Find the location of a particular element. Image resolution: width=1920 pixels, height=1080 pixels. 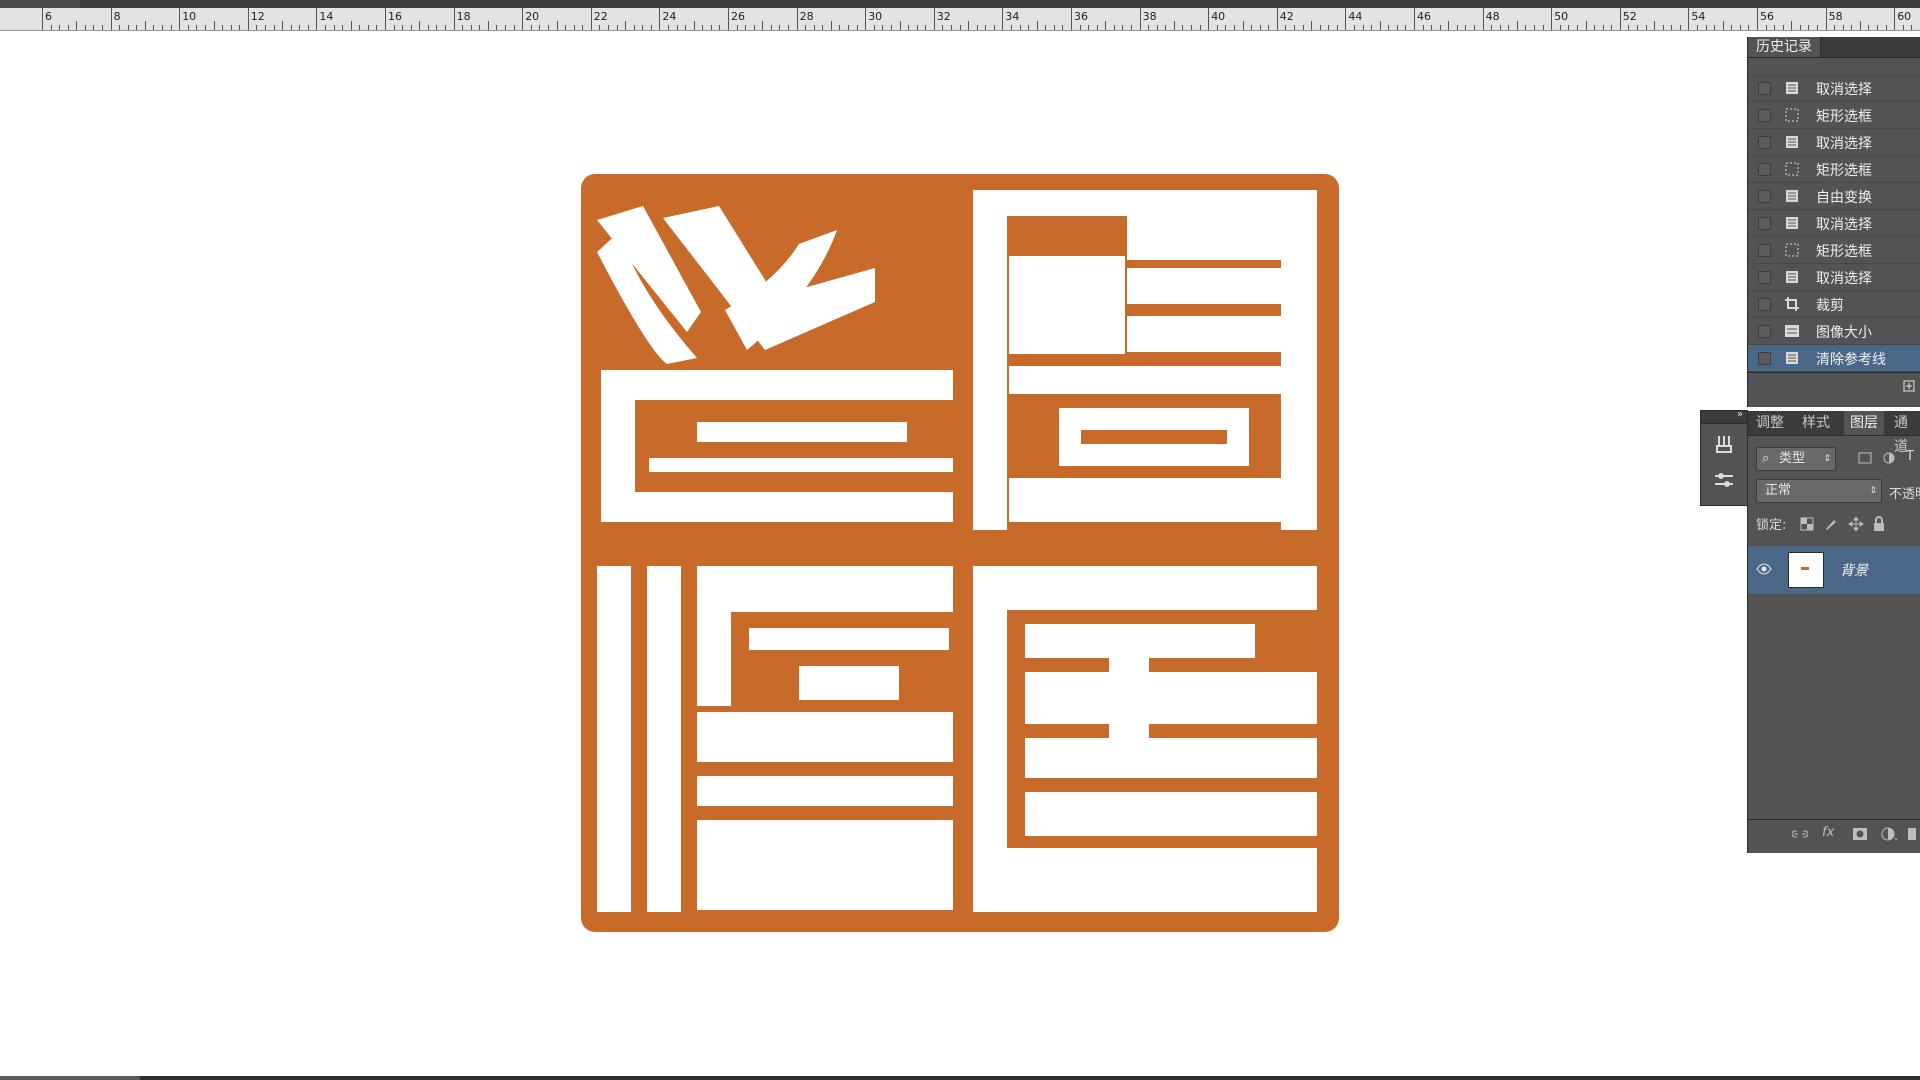

history-row-clipped is located at coordinates (1834, 66).